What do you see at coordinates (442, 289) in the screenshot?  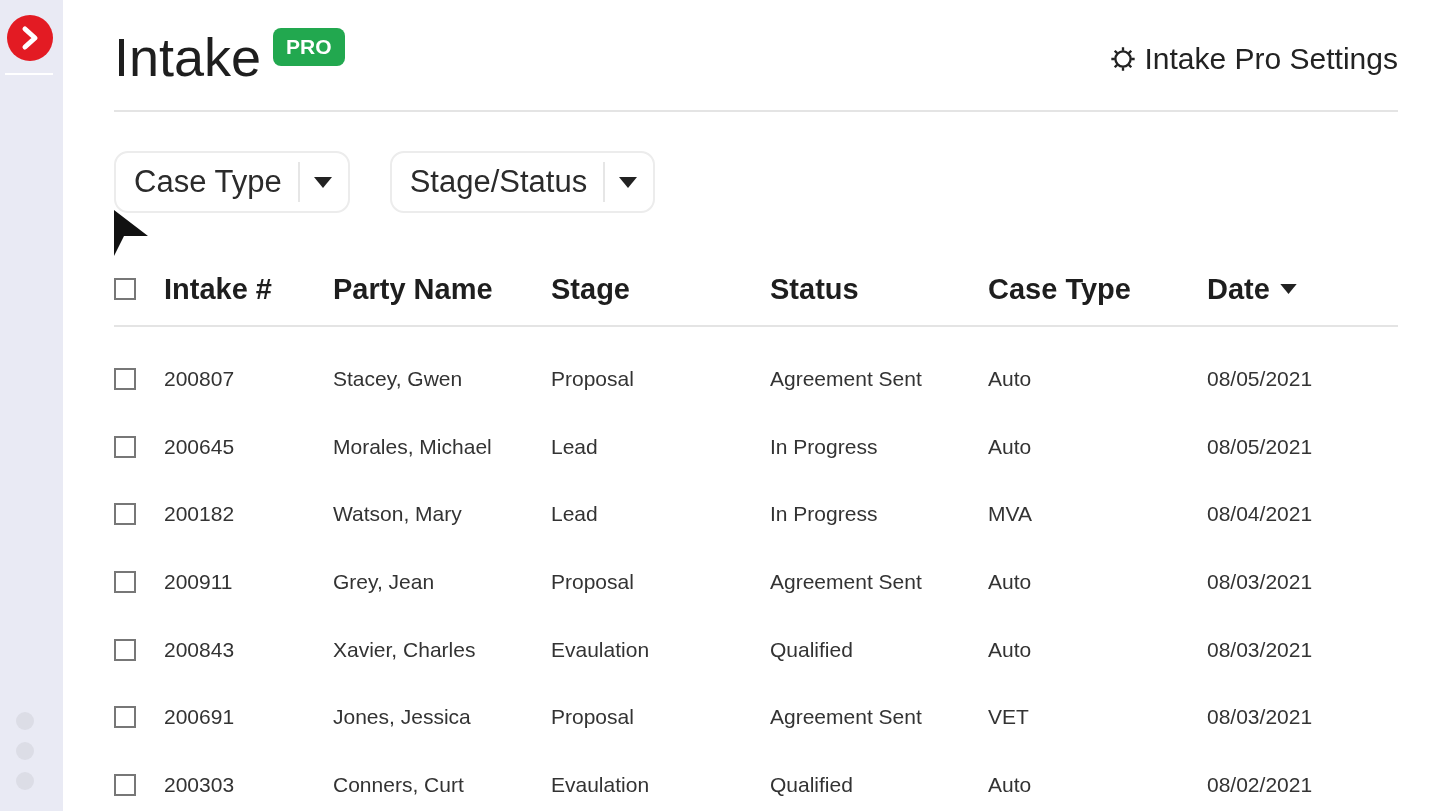 I see `column-header: Party Name` at bounding box center [442, 289].